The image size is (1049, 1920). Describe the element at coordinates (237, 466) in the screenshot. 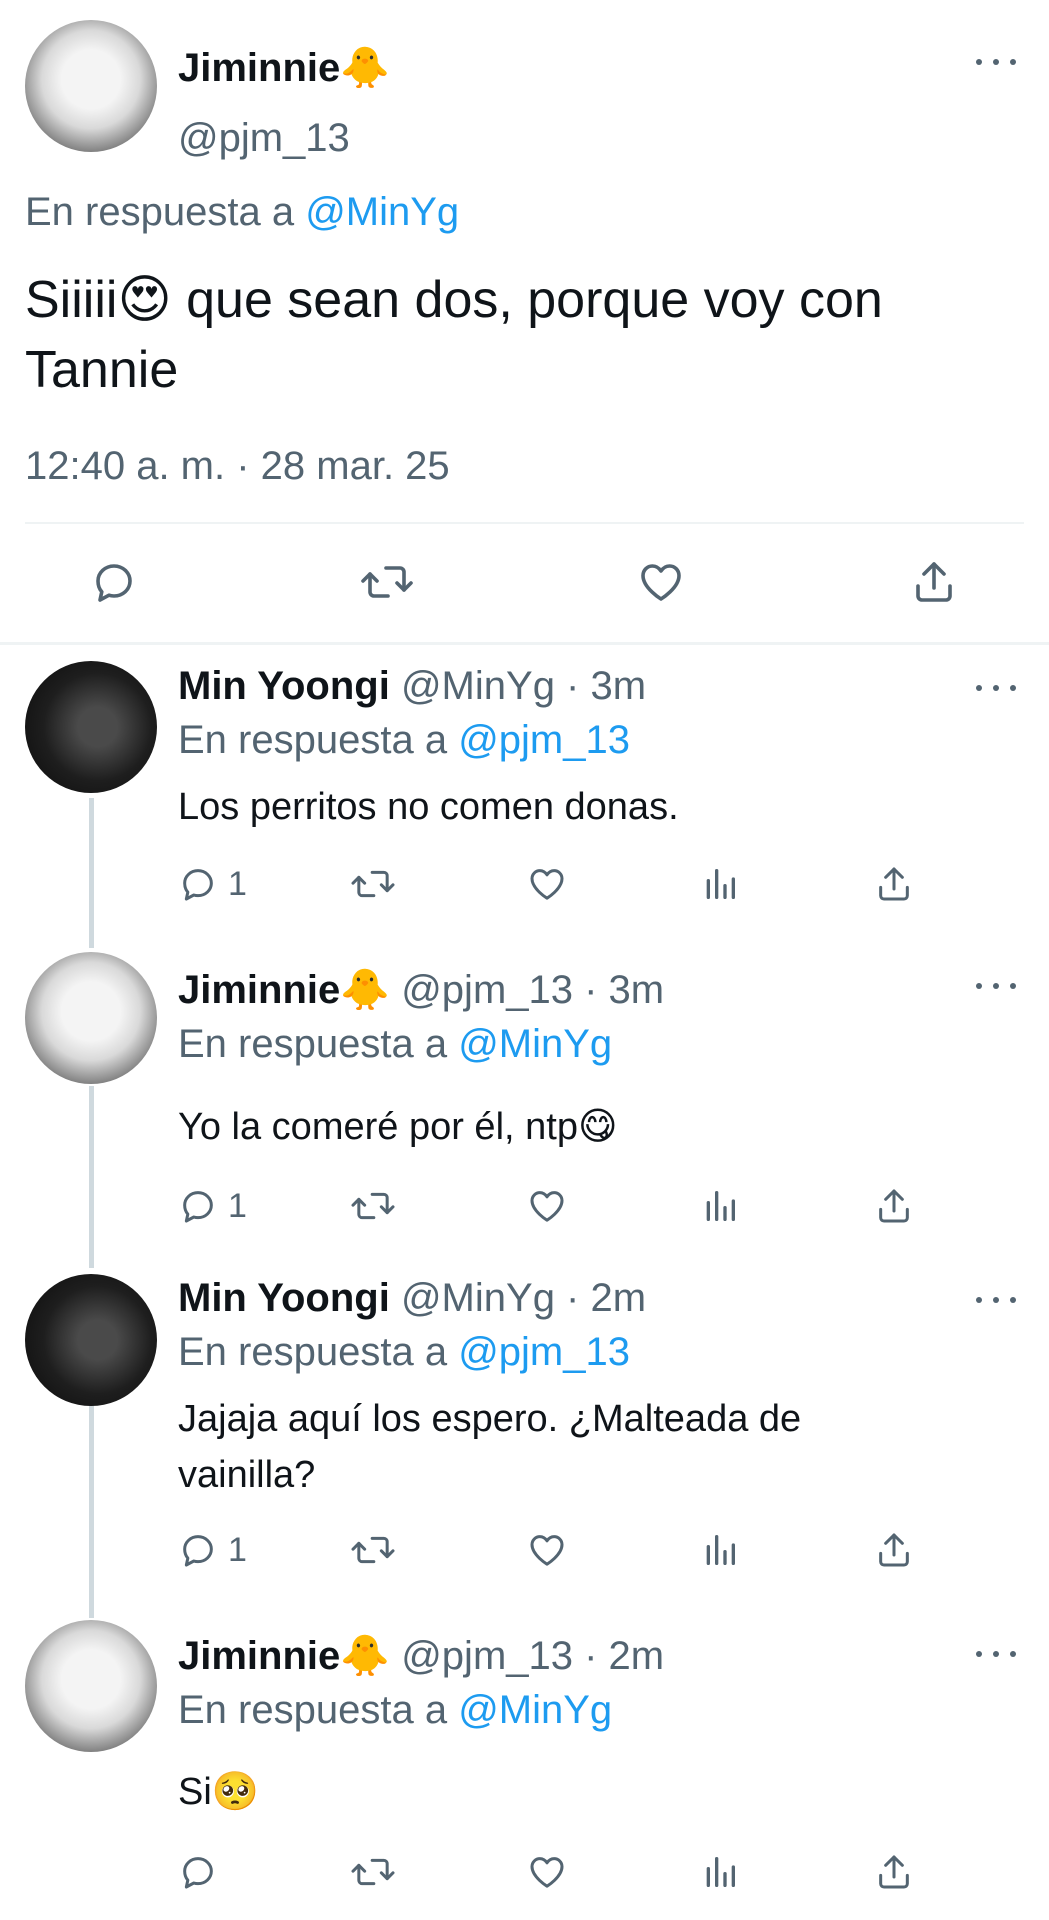

I see `tweet-timestamp: 12:40 a. m. · 28 mar. 25` at that location.